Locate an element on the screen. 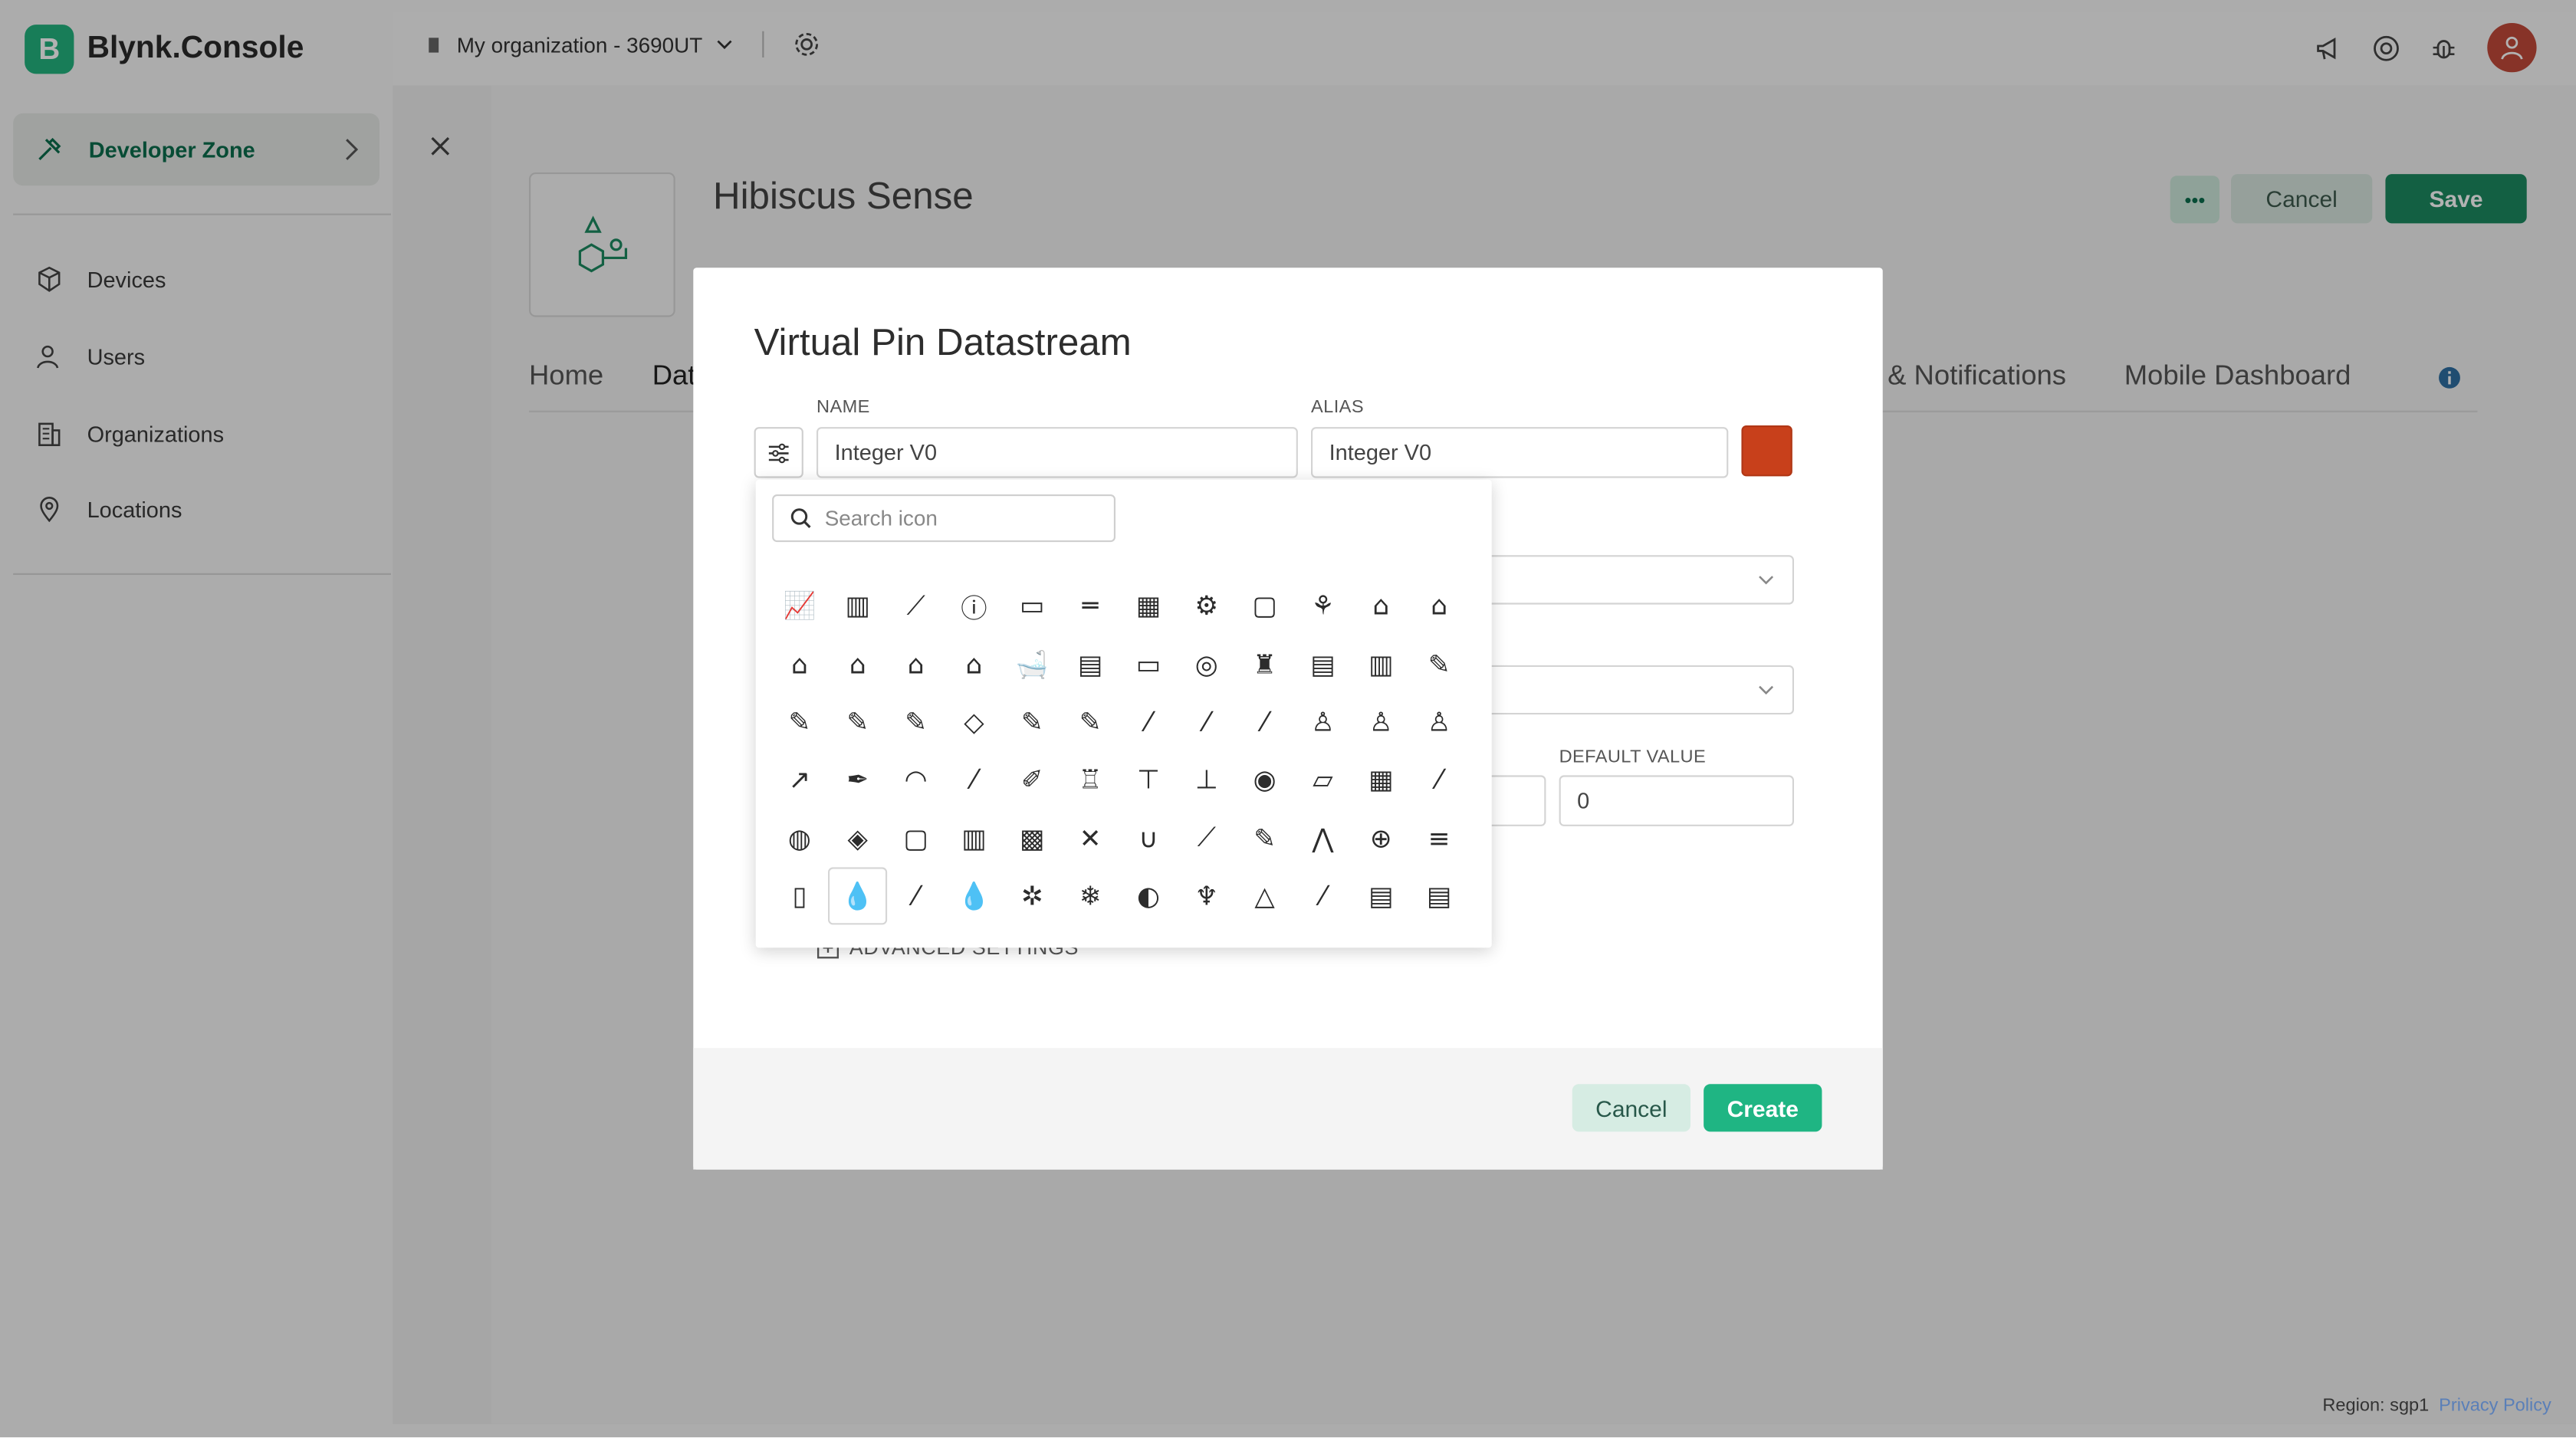 This screenshot has height=1438, width=2576. privacy-policy-link: Privacy Policy is located at coordinates (2495, 1406).